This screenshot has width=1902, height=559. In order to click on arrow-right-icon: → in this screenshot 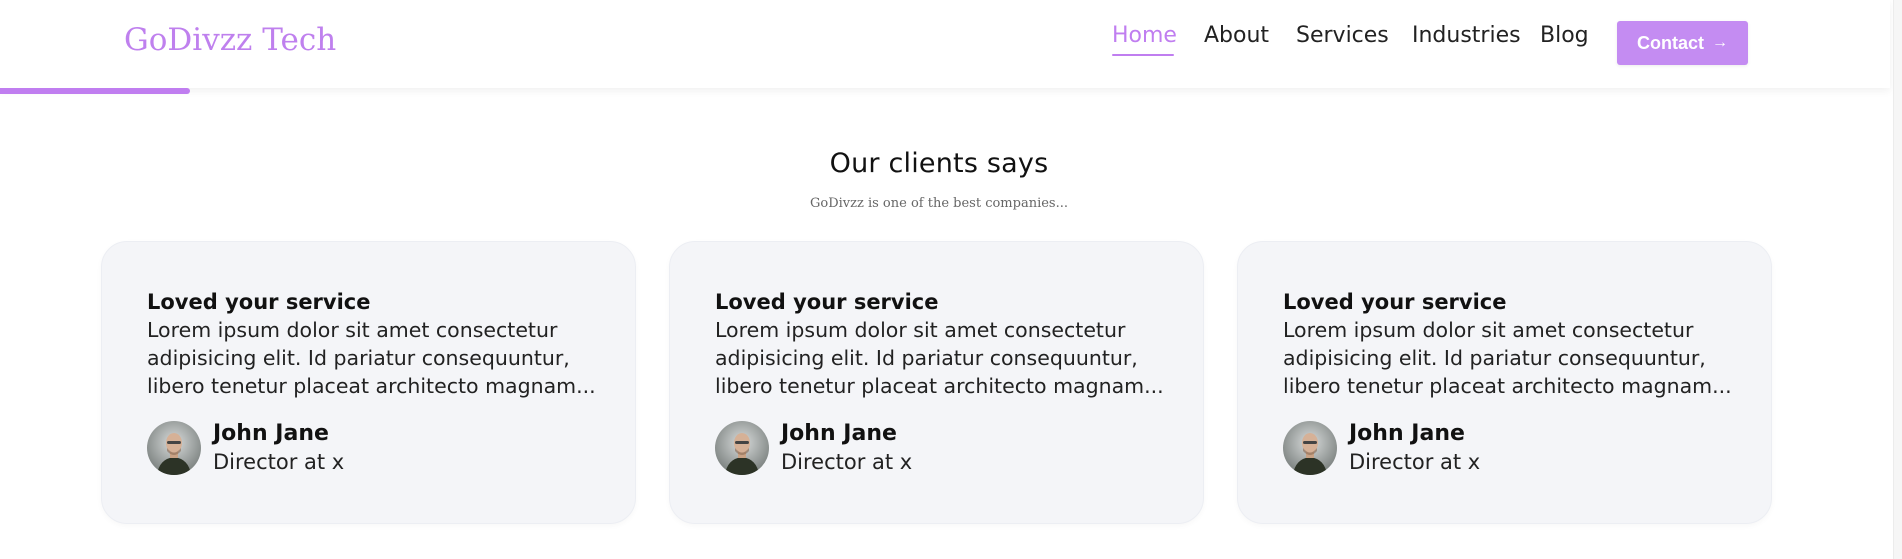, I will do `click(1720, 42)`.